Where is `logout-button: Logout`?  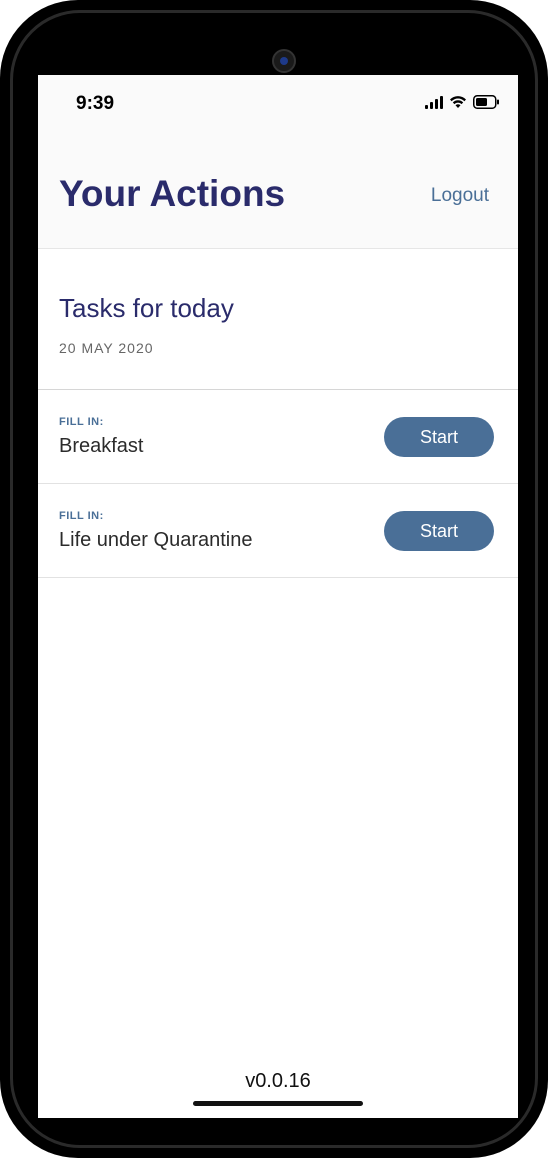
logout-button: Logout is located at coordinates (460, 196).